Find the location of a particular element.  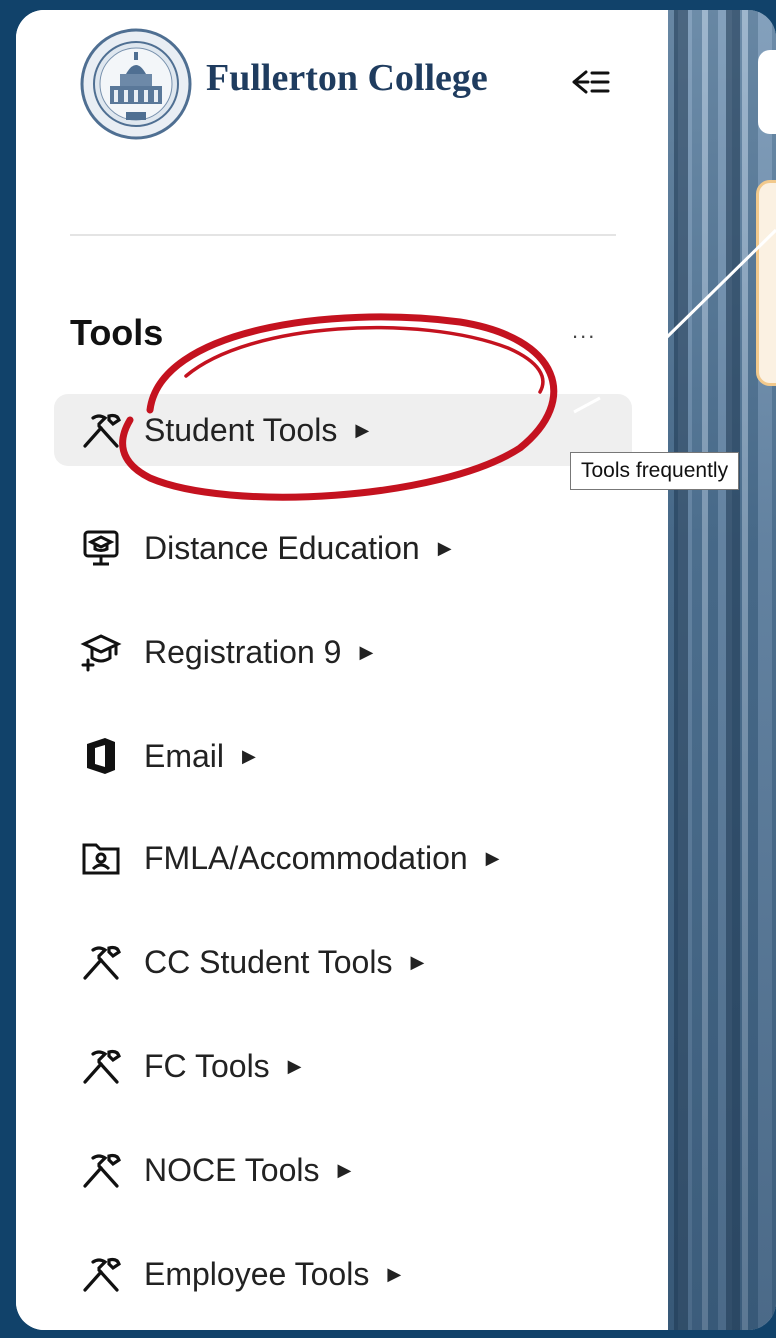

sidebar-item-label: Employee Tools is located at coordinates (257, 1273).